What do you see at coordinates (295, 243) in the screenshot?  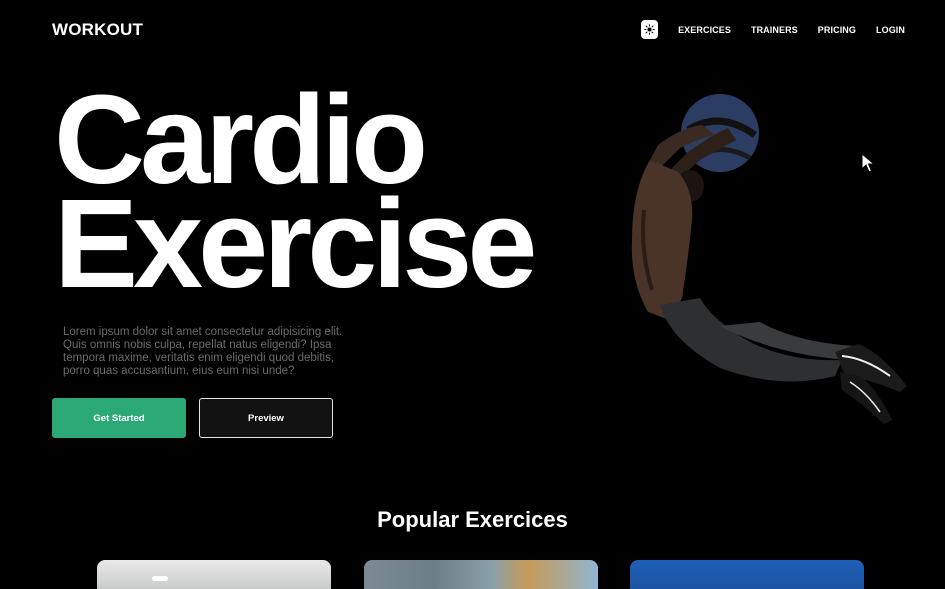 I see `hero-title-line2: Exercise` at bounding box center [295, 243].